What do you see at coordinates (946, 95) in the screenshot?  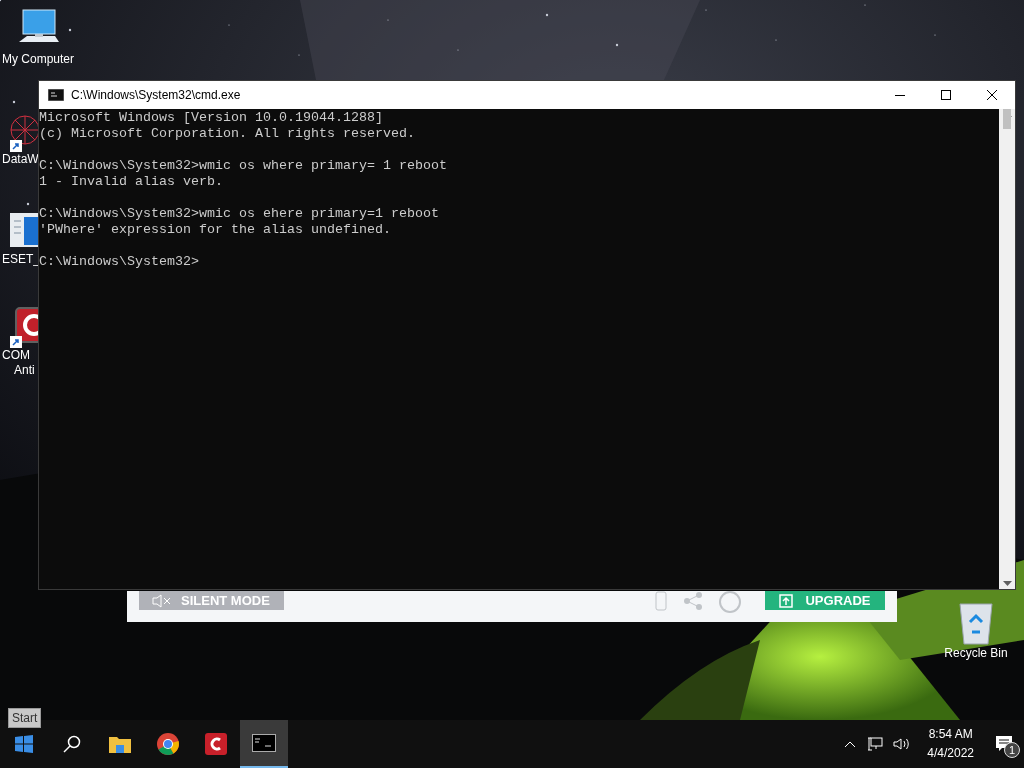 I see `maximize-icon` at bounding box center [946, 95].